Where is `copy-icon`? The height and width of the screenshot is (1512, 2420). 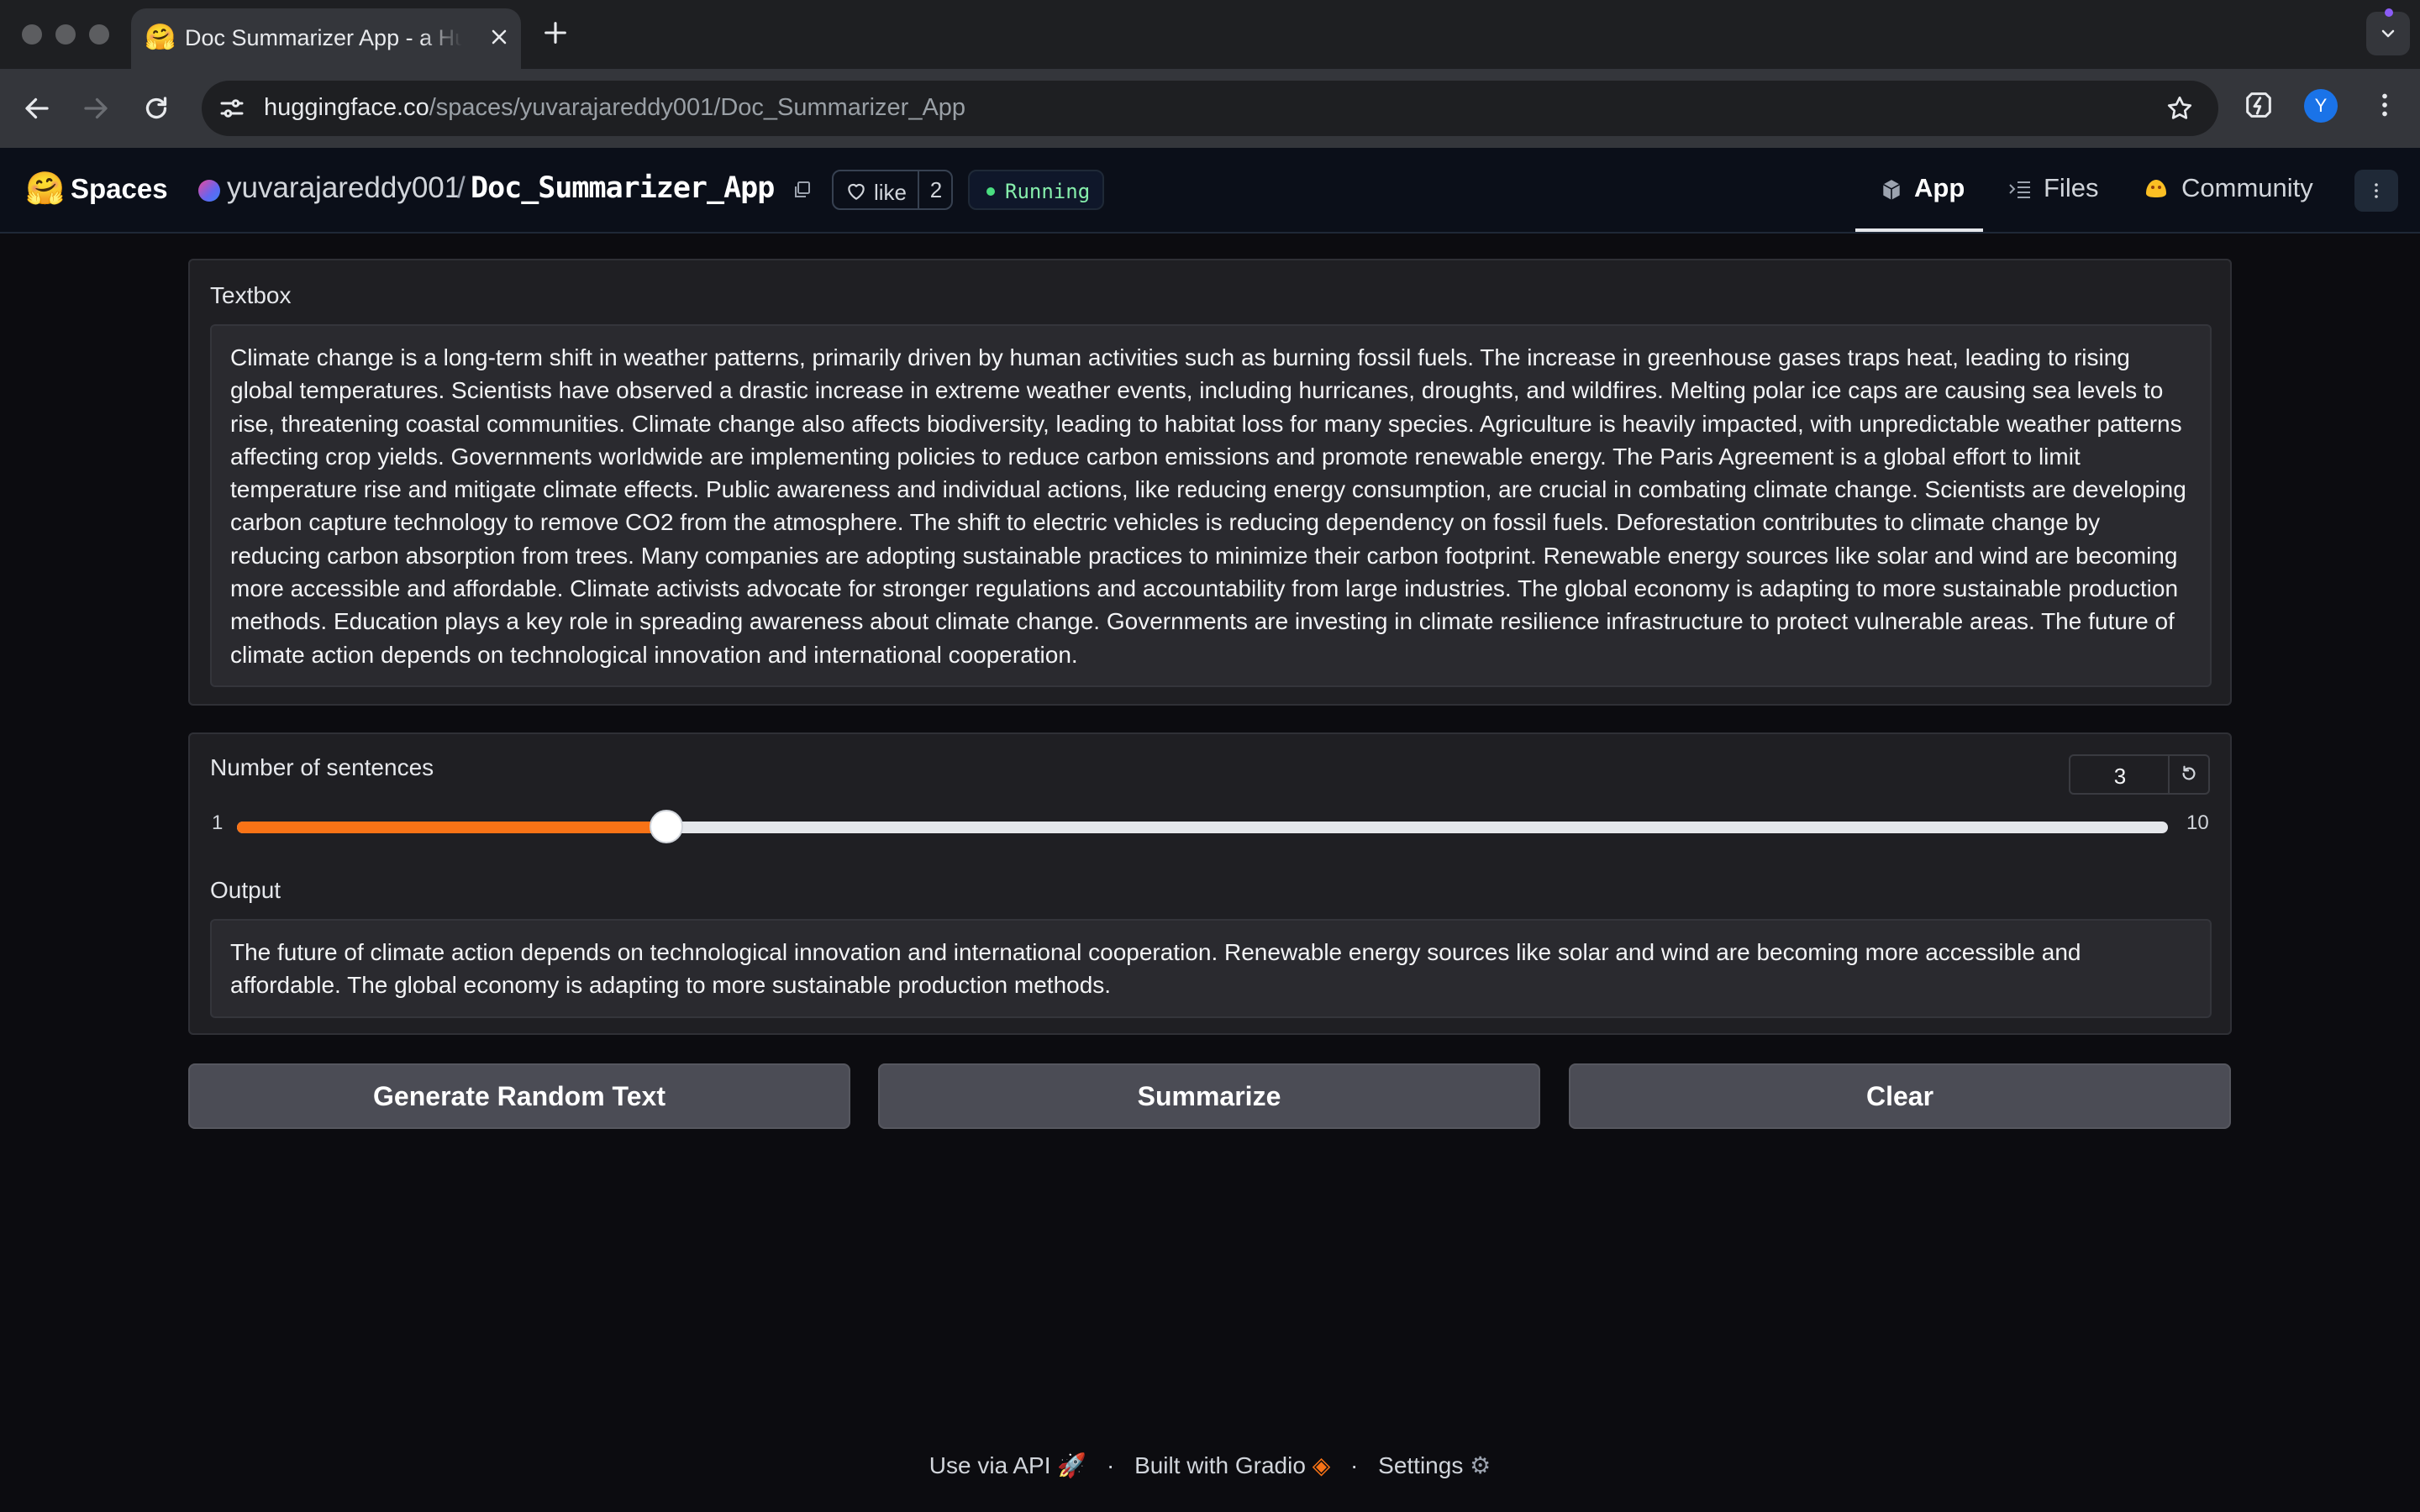
copy-icon is located at coordinates (802, 190).